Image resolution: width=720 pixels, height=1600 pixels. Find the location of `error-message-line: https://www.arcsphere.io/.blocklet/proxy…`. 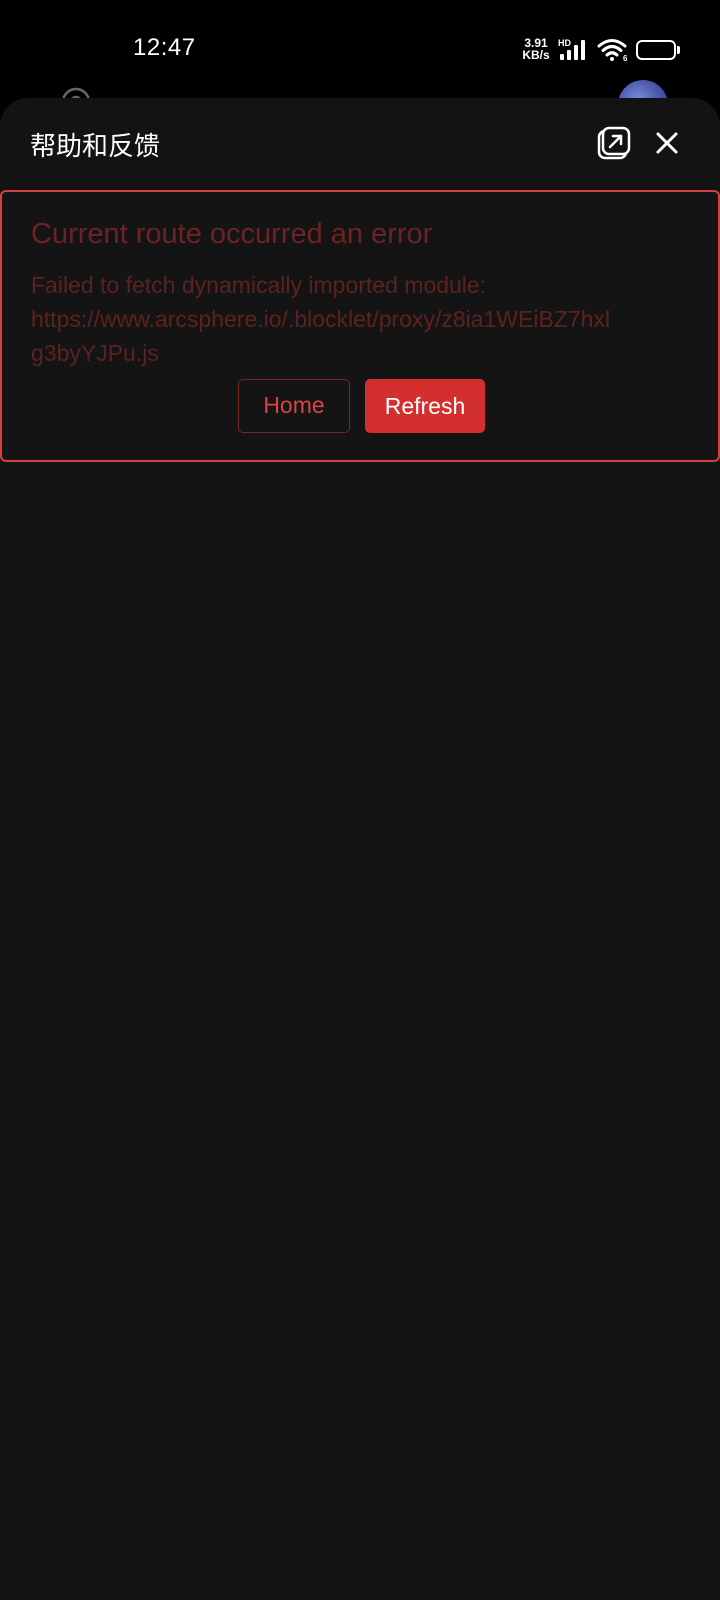

error-message-line: https://www.arcsphere.io/.blocklet/proxy… is located at coordinates (321, 319).